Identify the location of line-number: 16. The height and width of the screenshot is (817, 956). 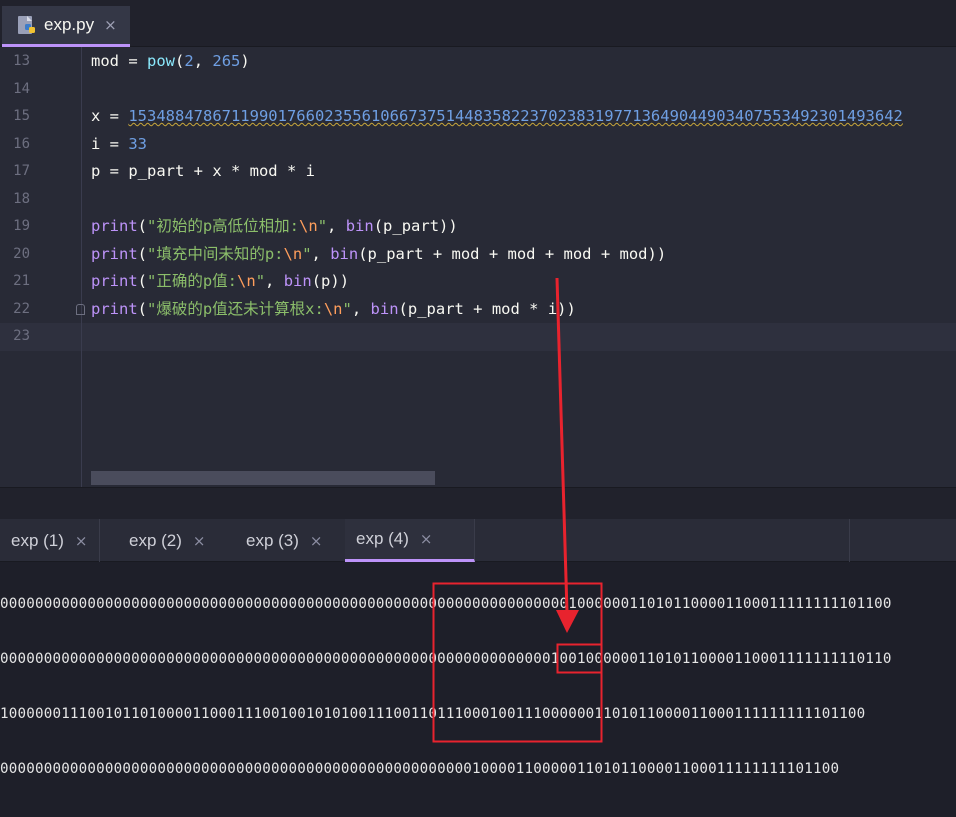
(21, 144).